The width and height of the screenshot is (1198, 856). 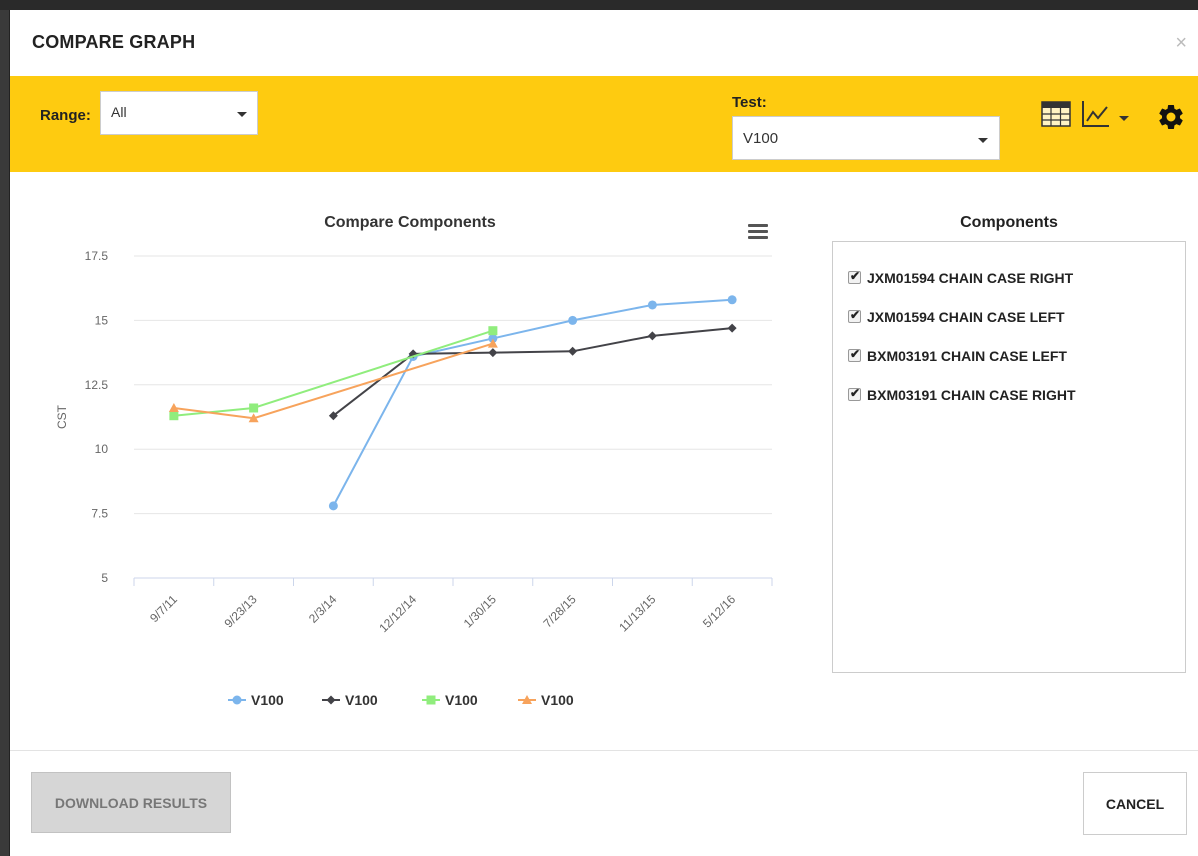 I want to click on line-chart-icon, so click(x=1096, y=114).